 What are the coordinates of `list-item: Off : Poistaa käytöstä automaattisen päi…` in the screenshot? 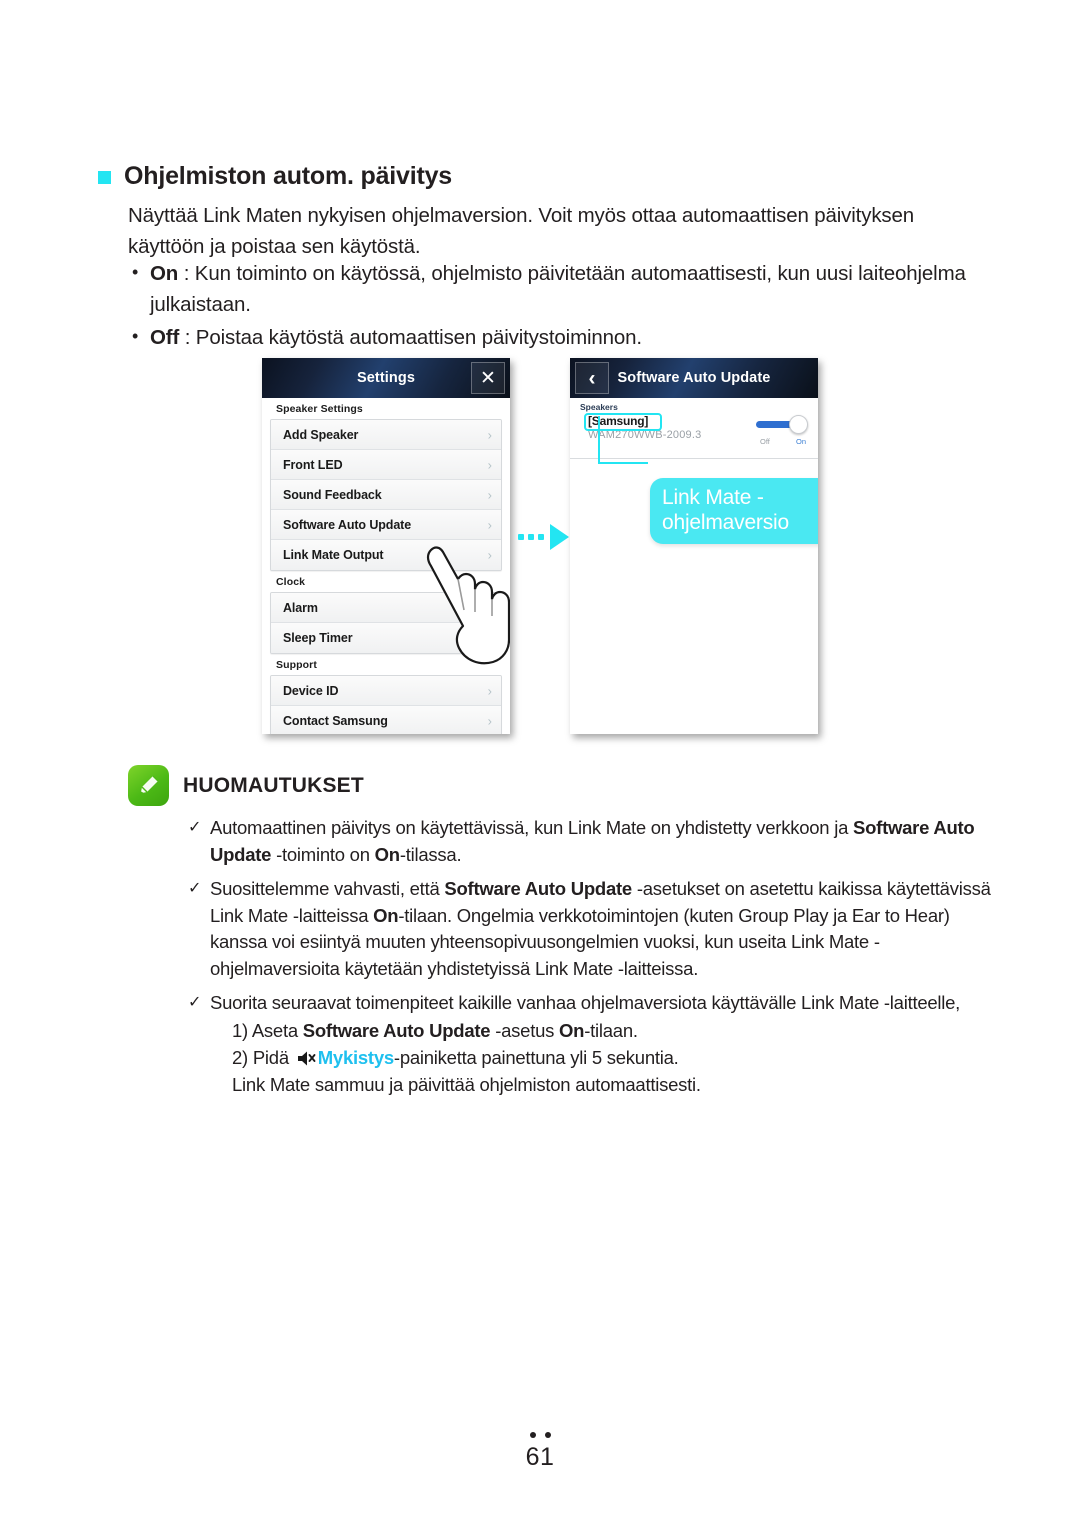 It's located at (563, 337).